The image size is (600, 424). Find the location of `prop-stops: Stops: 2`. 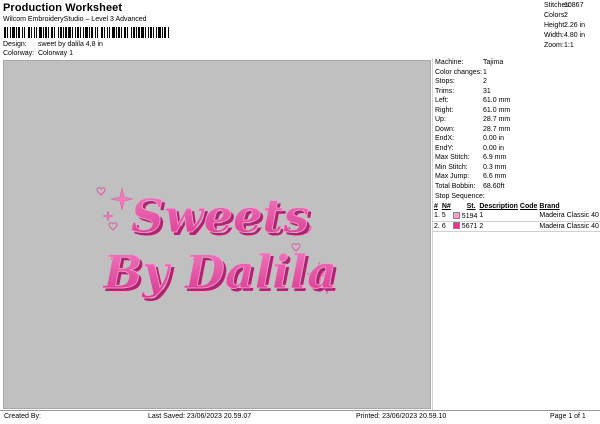

prop-stops: Stops: 2 is located at coordinates (515, 82).